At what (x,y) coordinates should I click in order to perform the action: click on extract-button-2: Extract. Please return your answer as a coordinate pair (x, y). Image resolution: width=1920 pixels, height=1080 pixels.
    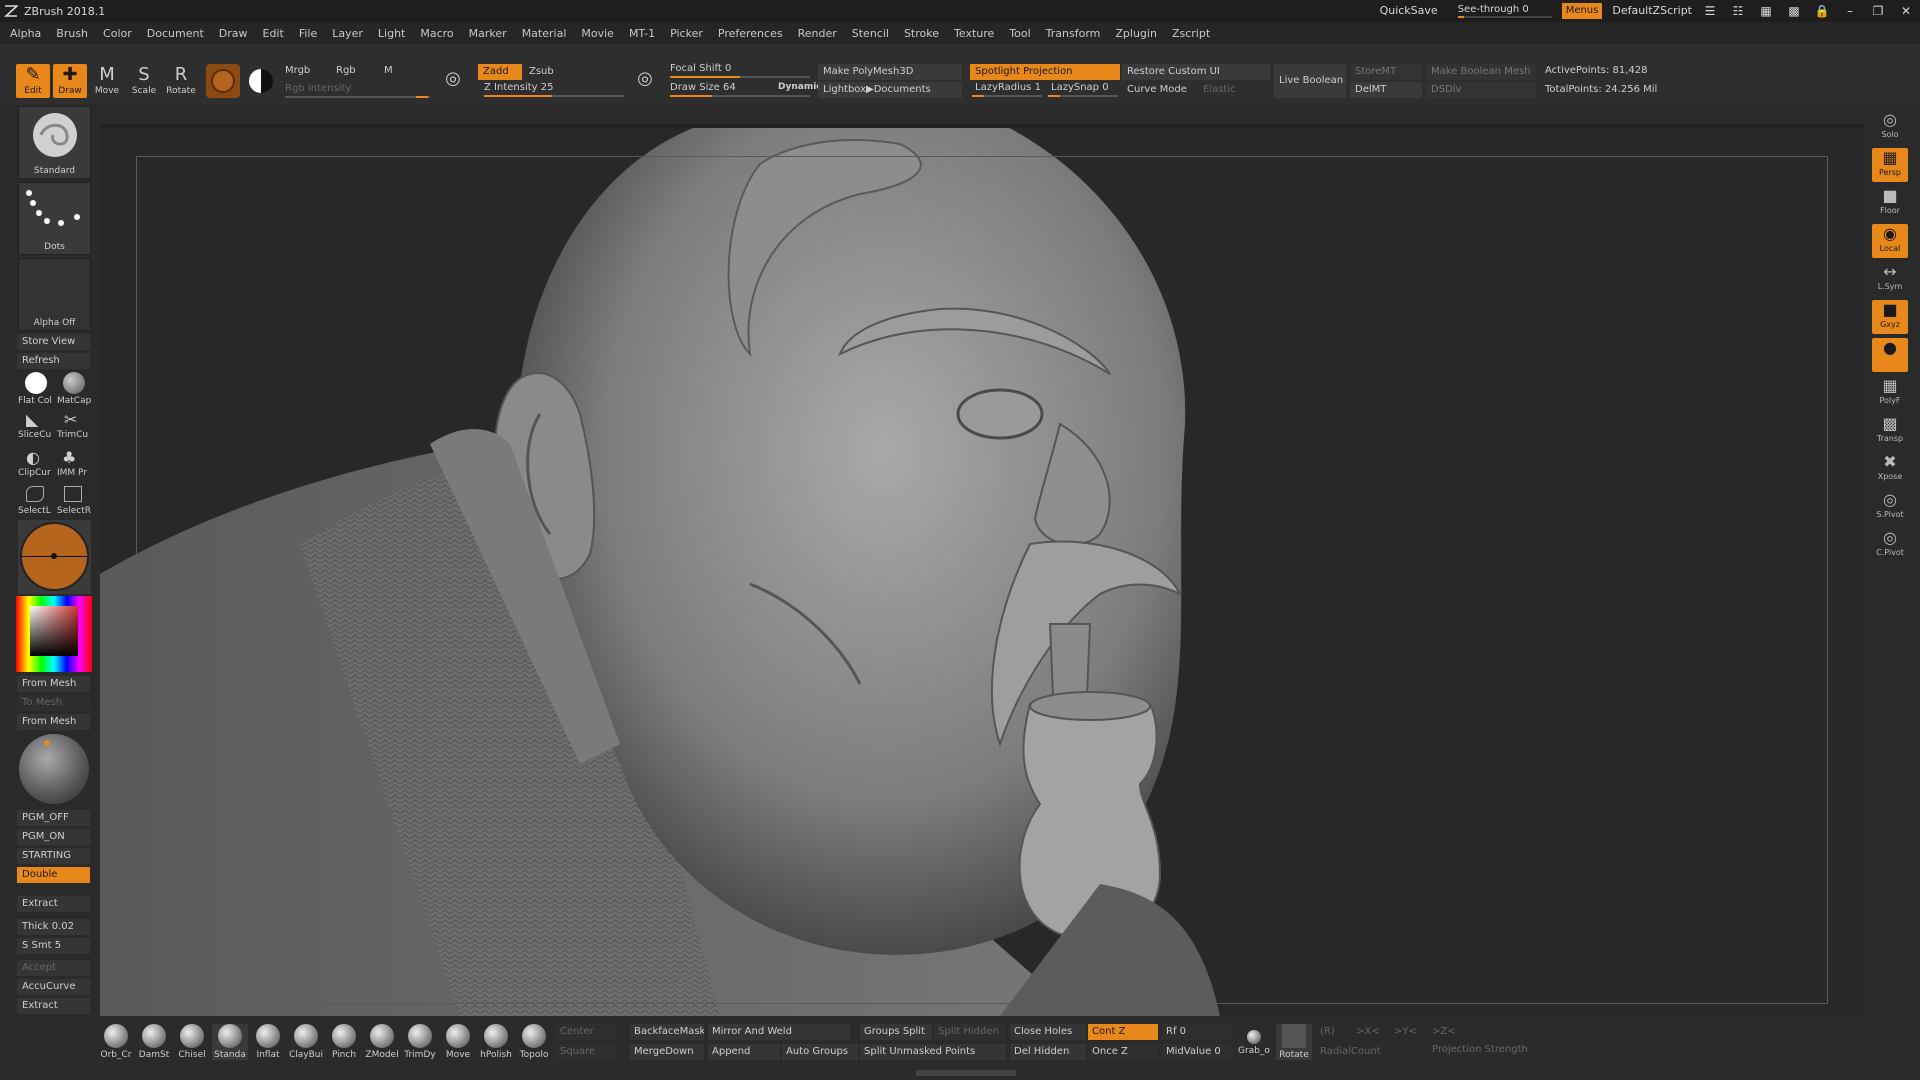
    Looking at the image, I should click on (53, 1006).